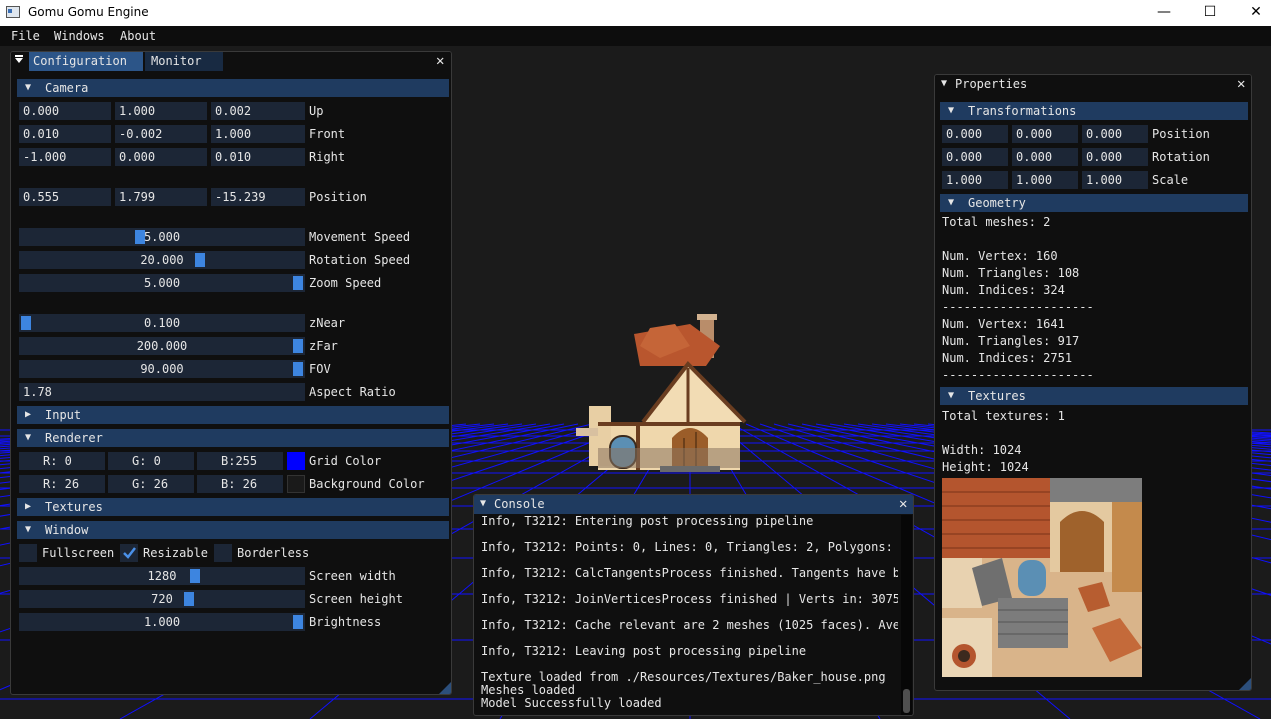  Describe the element at coordinates (162, 346) in the screenshot. I see `zfar-slider: 200.000` at that location.